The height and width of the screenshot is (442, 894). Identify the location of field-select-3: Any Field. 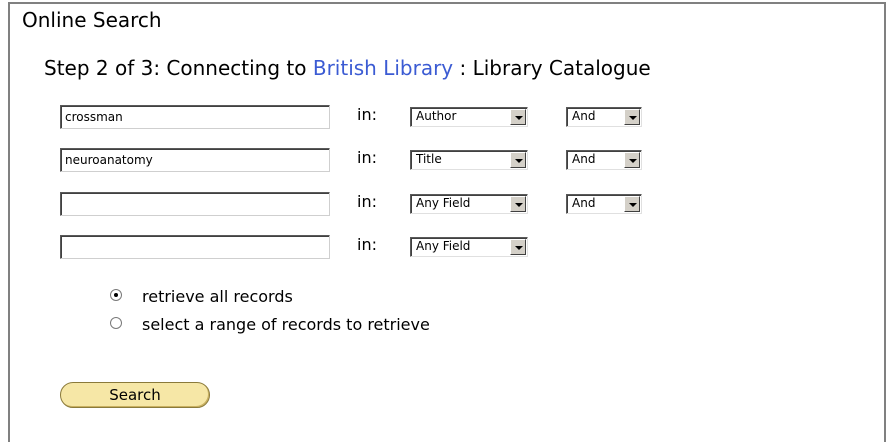
(469, 204).